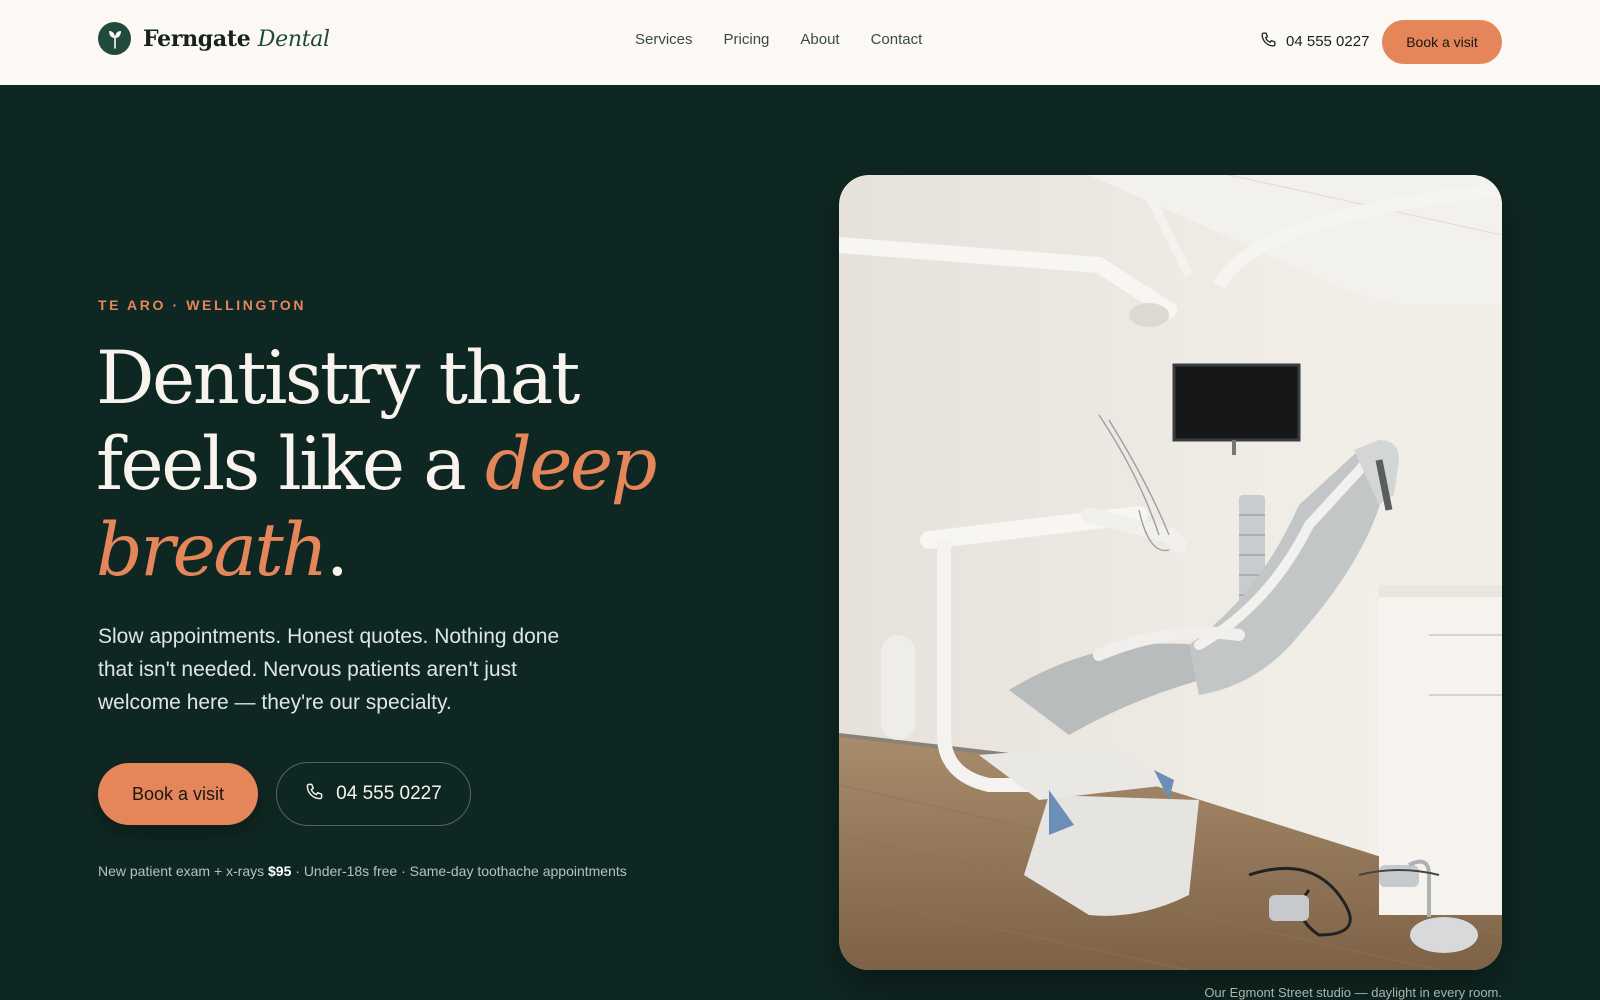 The image size is (1600, 1000). I want to click on main-nav: Services Pricing About Contact, so click(778, 39).